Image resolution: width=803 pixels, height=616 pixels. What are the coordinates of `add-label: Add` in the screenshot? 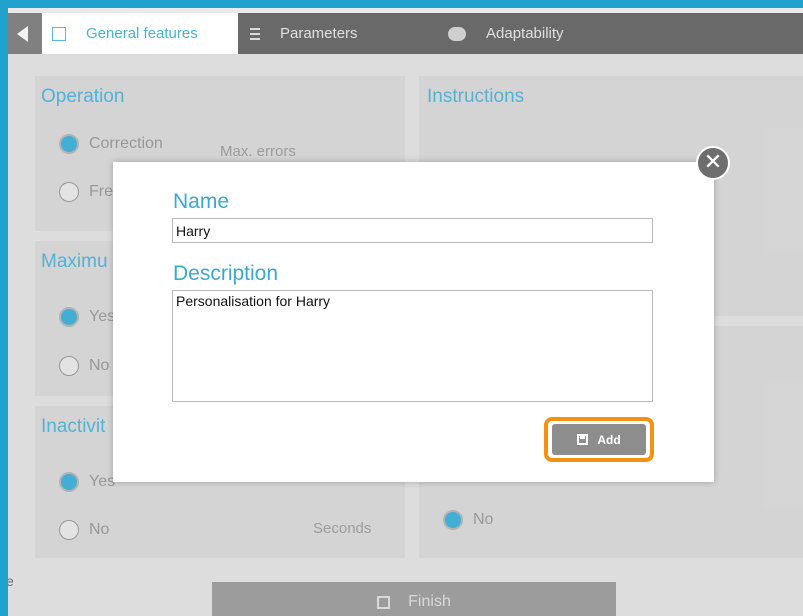 It's located at (609, 439).